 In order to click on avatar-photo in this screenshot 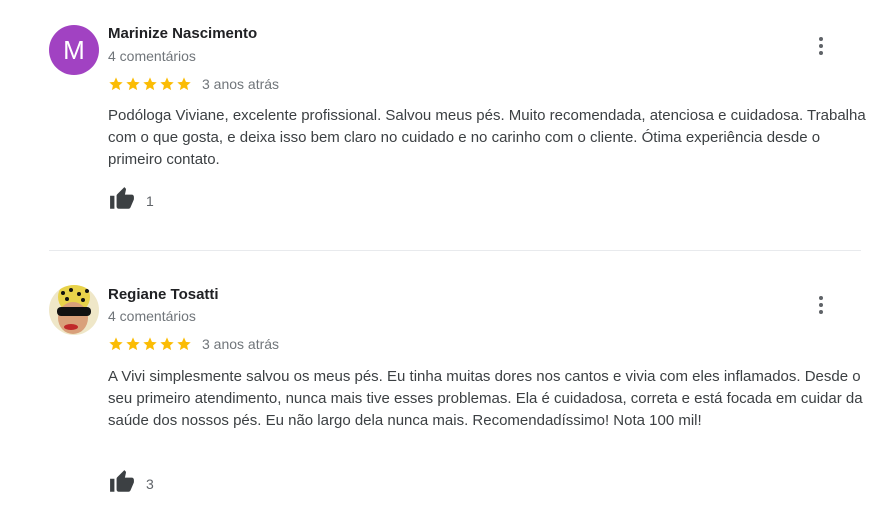, I will do `click(74, 310)`.